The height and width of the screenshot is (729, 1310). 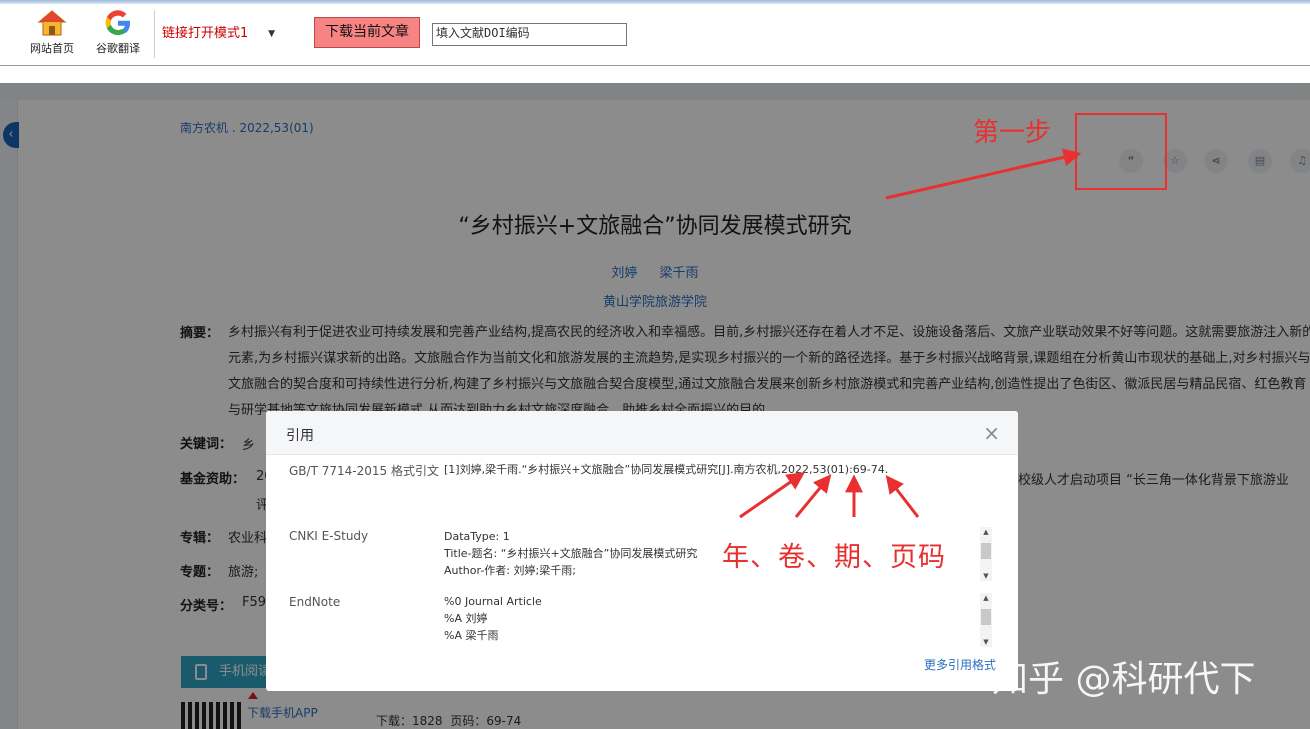 What do you see at coordinates (1124, 679) in the screenshot?
I see `watermark: 知乎 @科研代下` at bounding box center [1124, 679].